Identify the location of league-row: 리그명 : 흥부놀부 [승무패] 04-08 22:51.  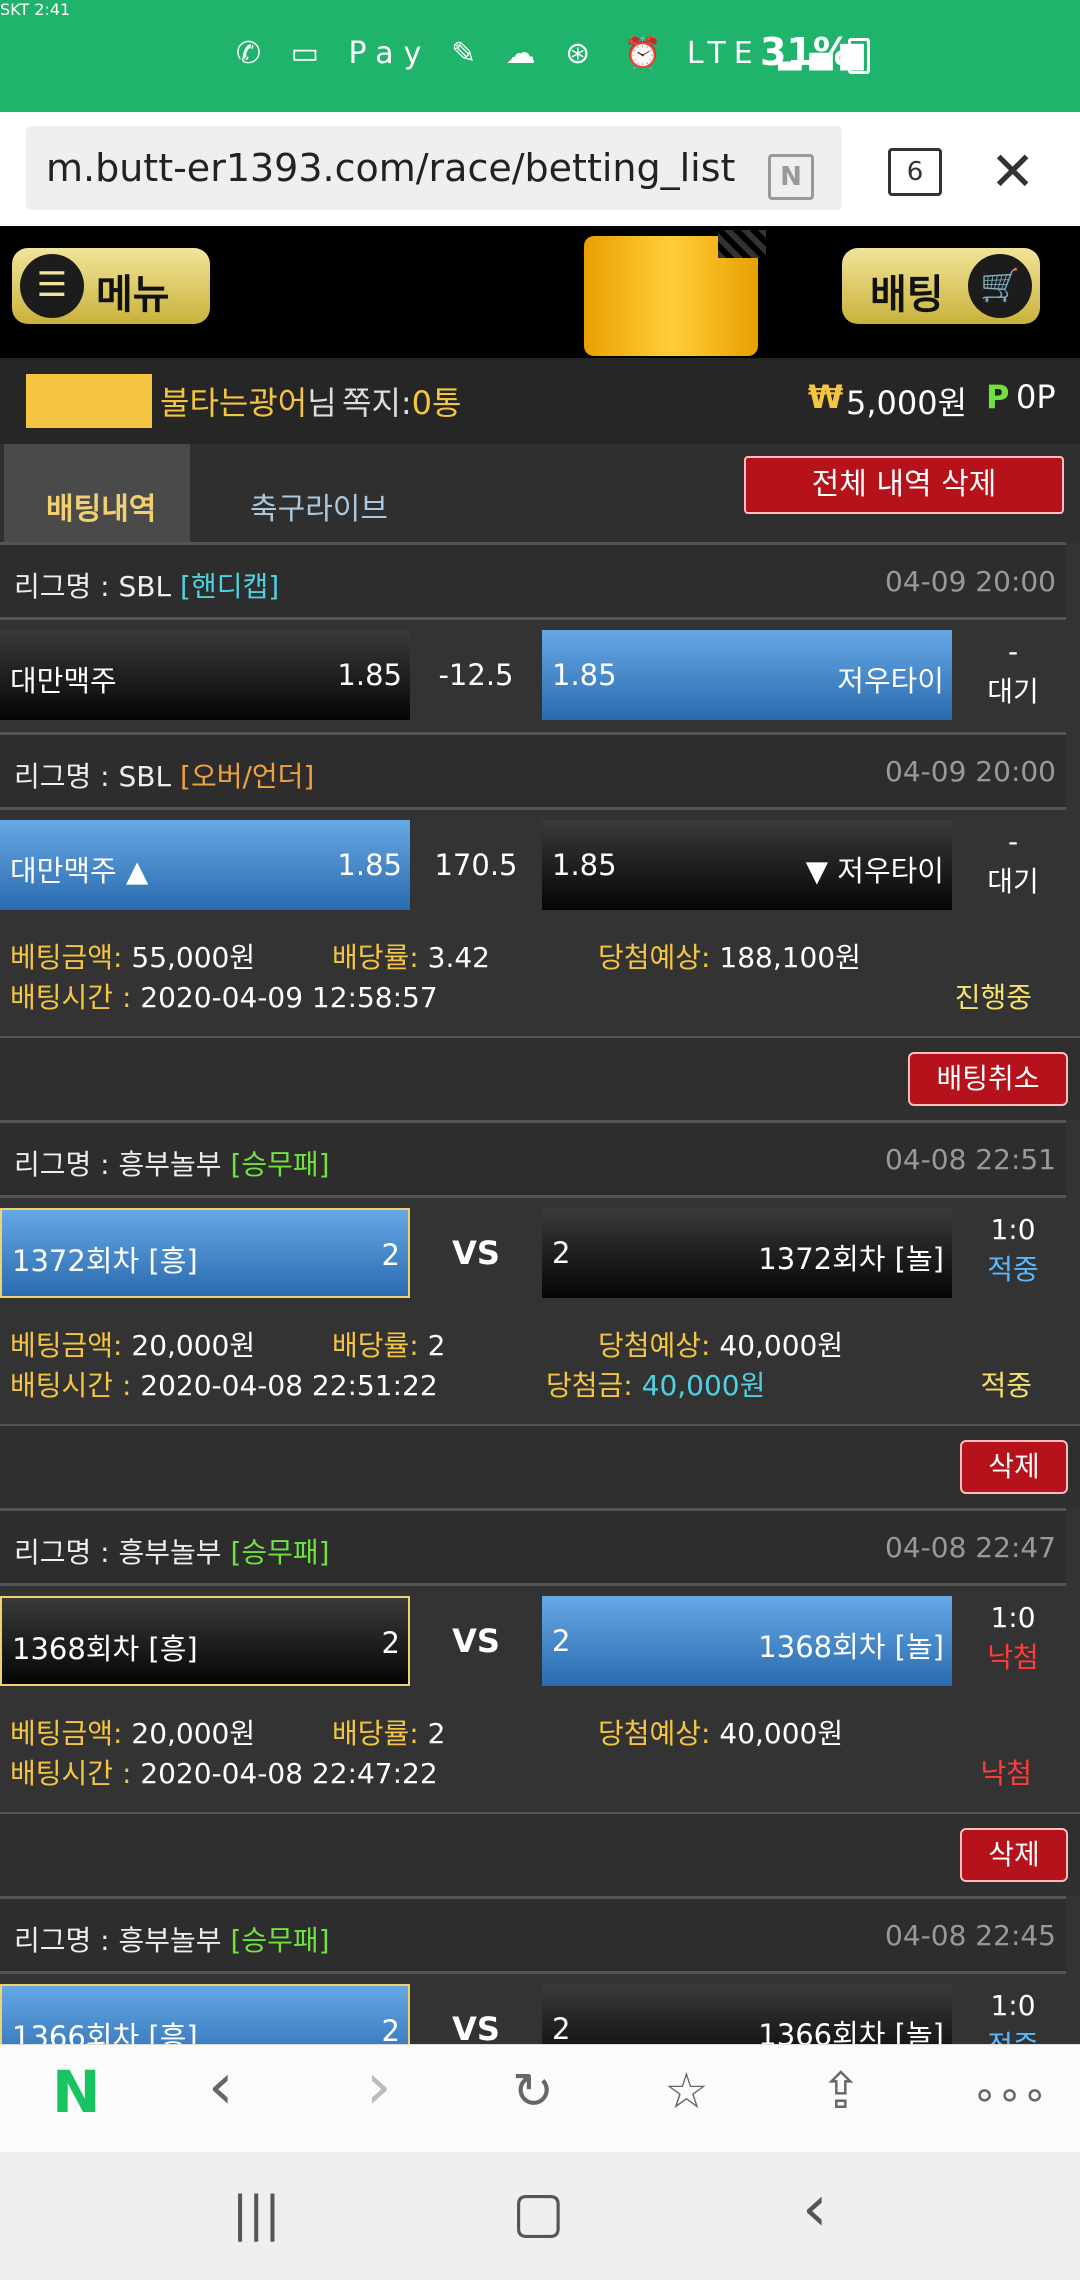
(533, 1159).